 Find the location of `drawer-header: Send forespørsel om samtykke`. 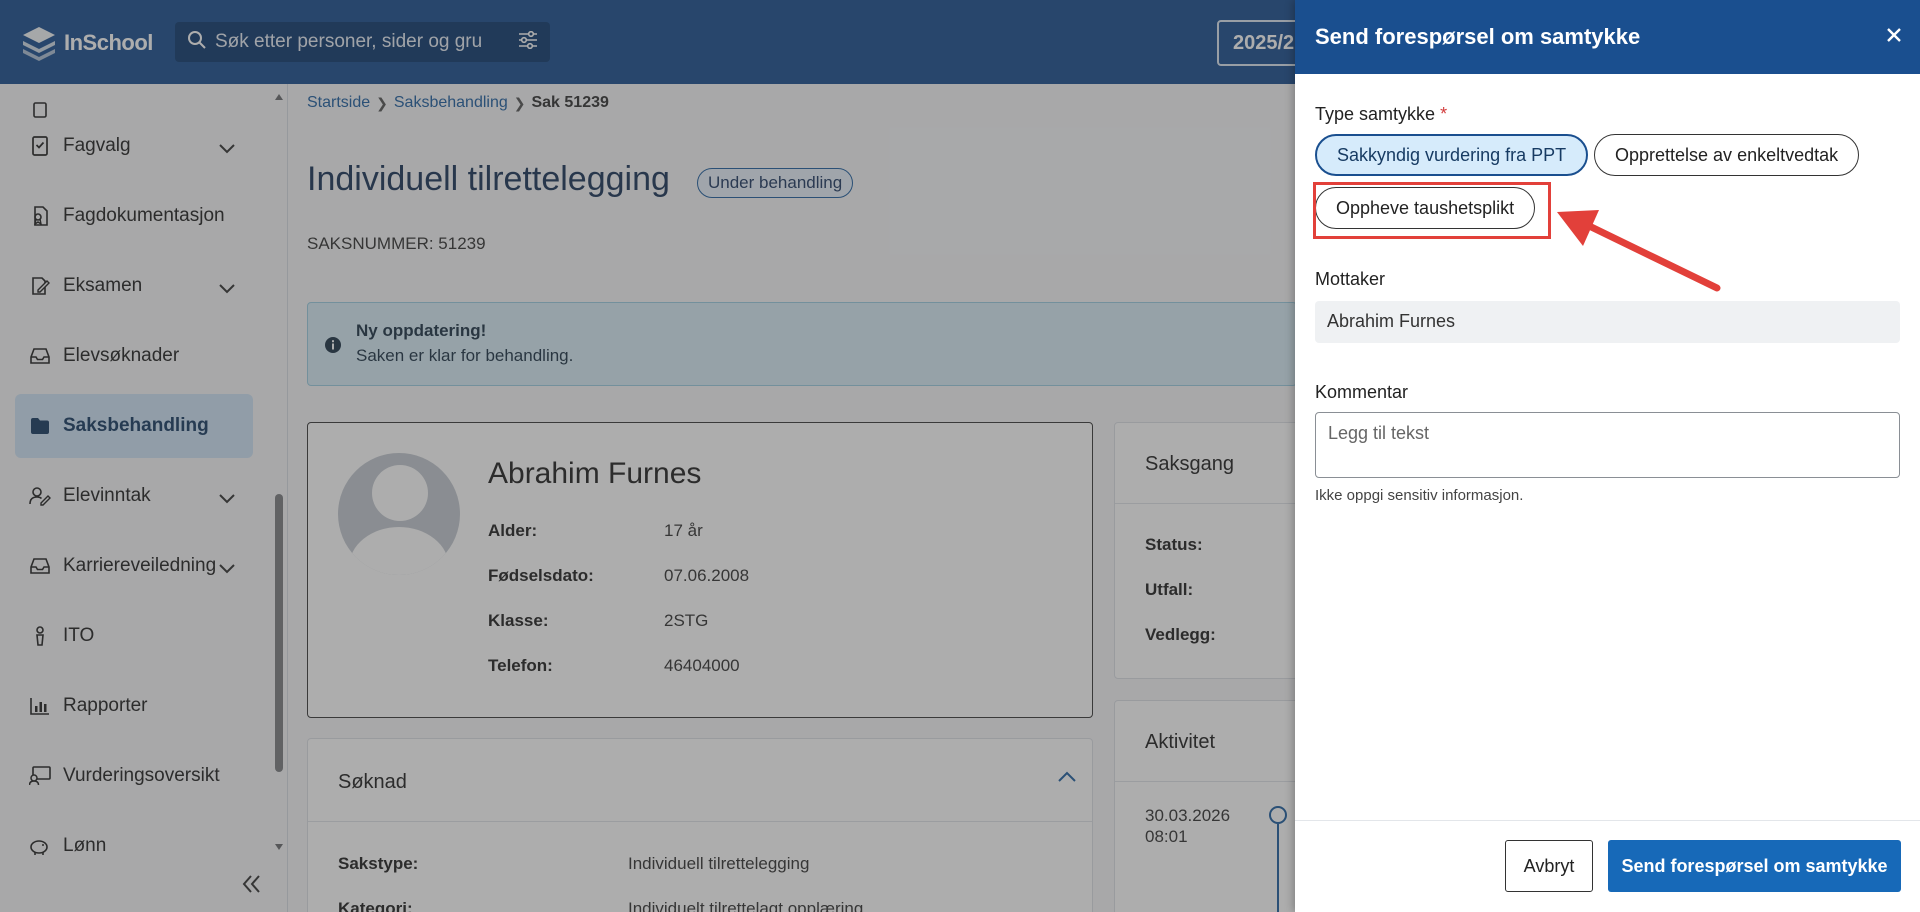

drawer-header: Send forespørsel om samtykke is located at coordinates (1607, 37).